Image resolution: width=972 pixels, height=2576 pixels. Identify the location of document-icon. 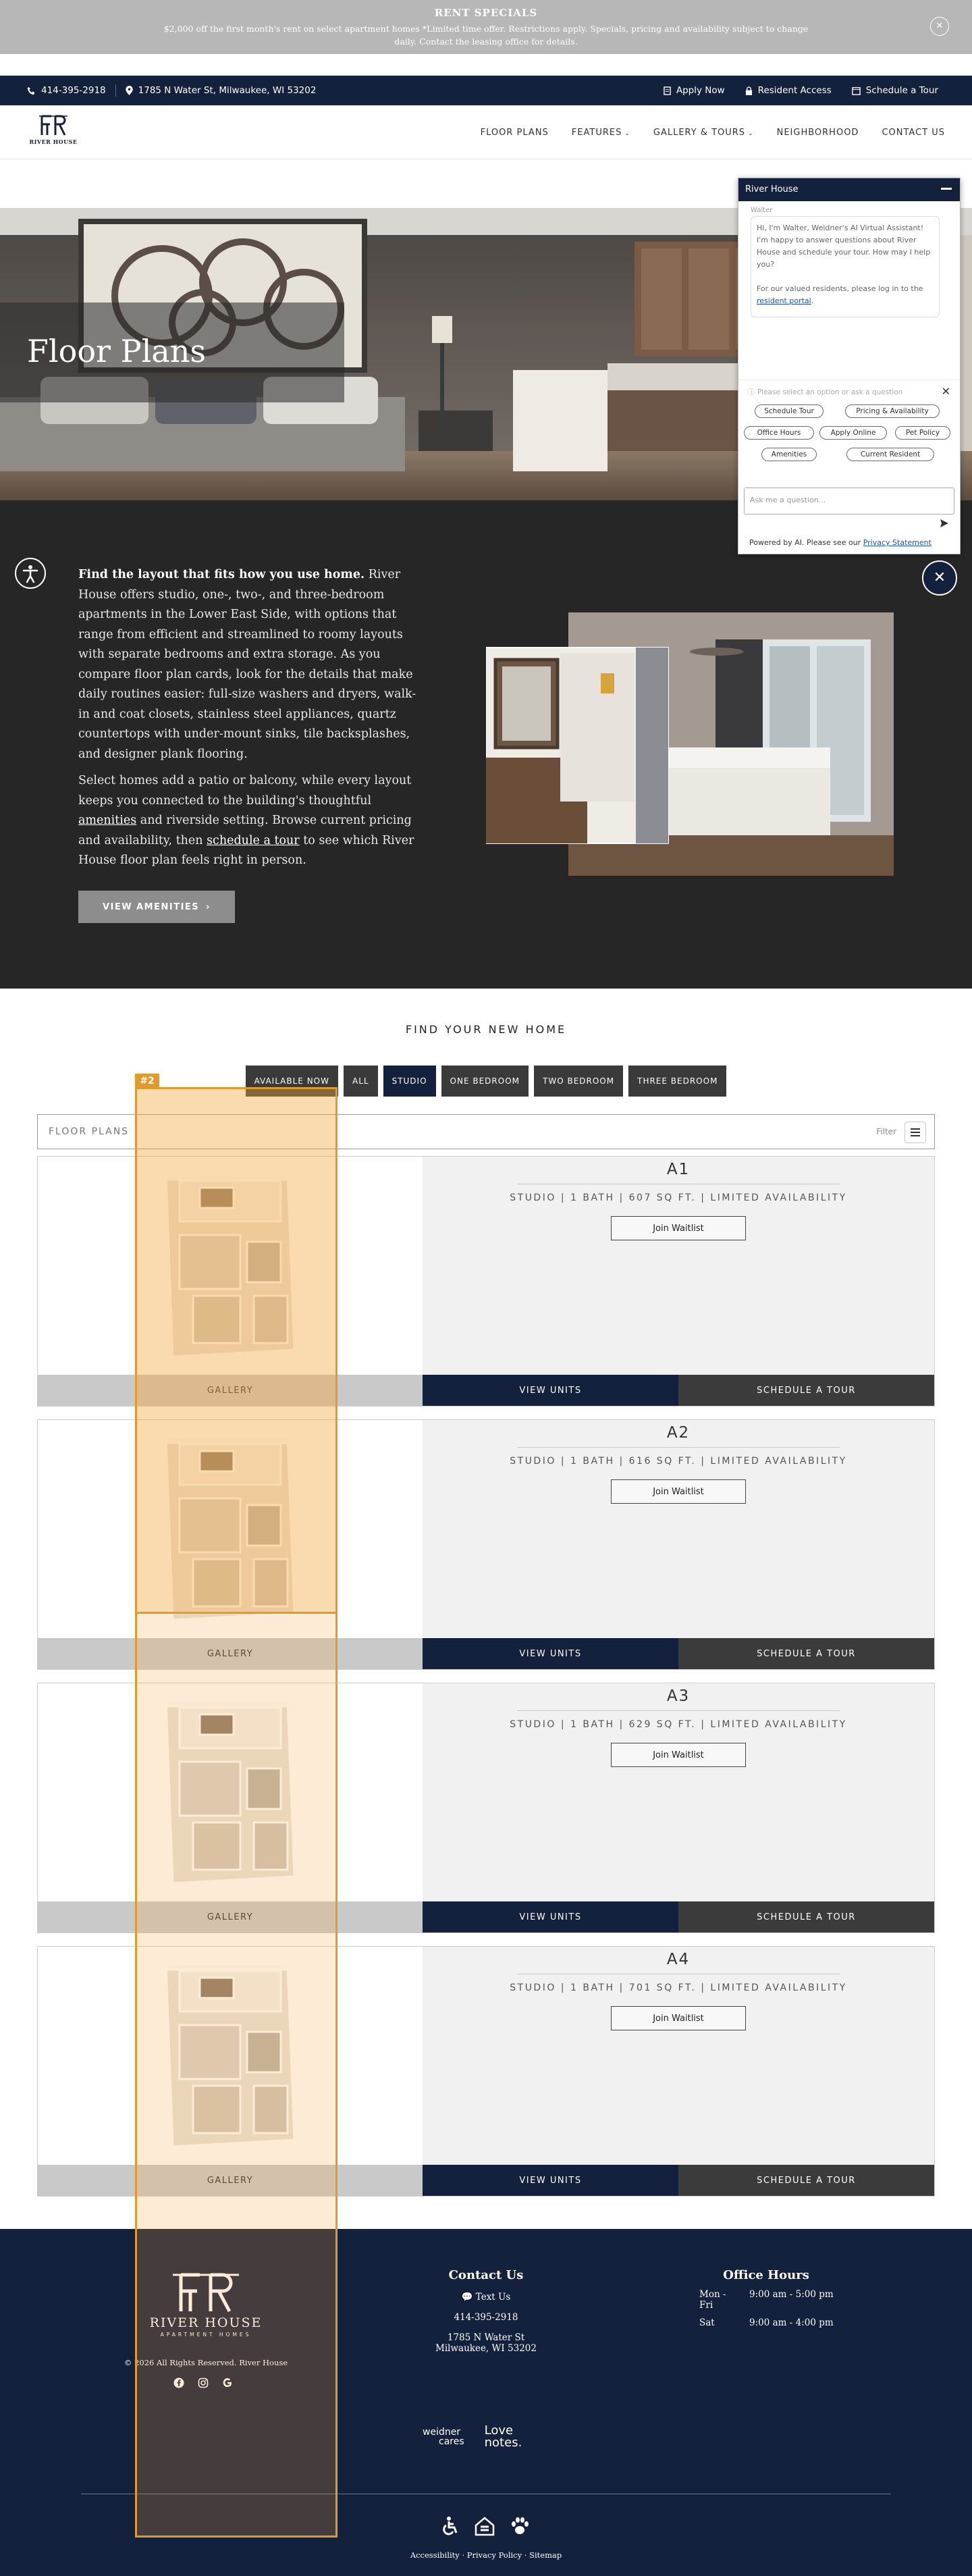
(667, 91).